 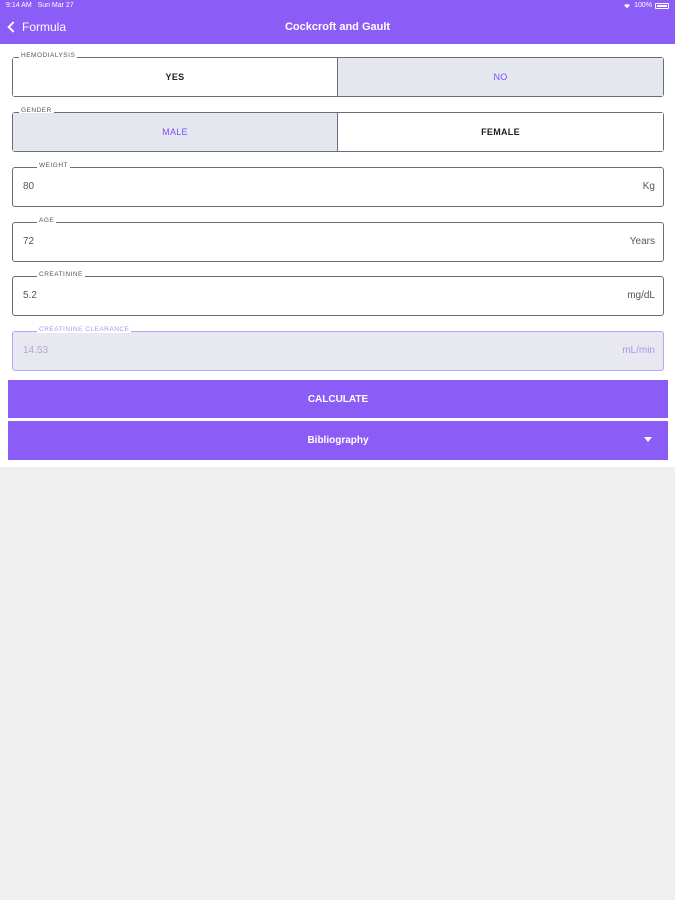 I want to click on age-field: AGE 72 Years, so click(x=338, y=239).